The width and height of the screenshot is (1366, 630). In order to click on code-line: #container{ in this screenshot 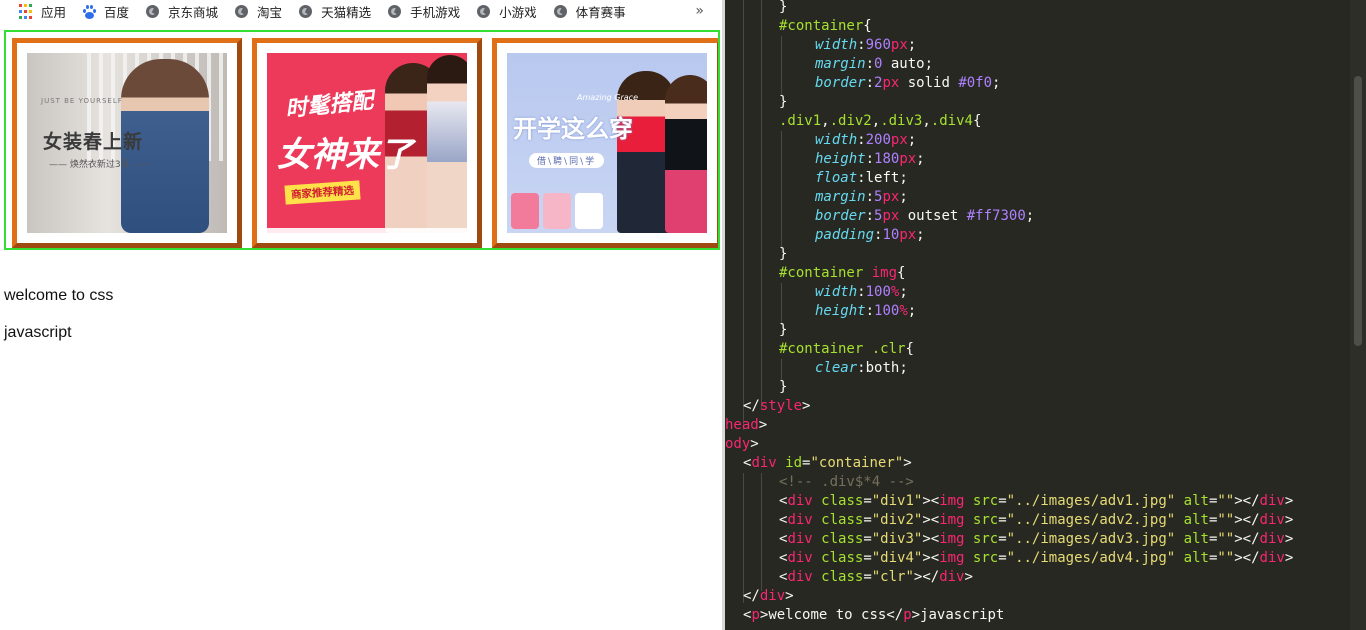, I will do `click(825, 26)`.